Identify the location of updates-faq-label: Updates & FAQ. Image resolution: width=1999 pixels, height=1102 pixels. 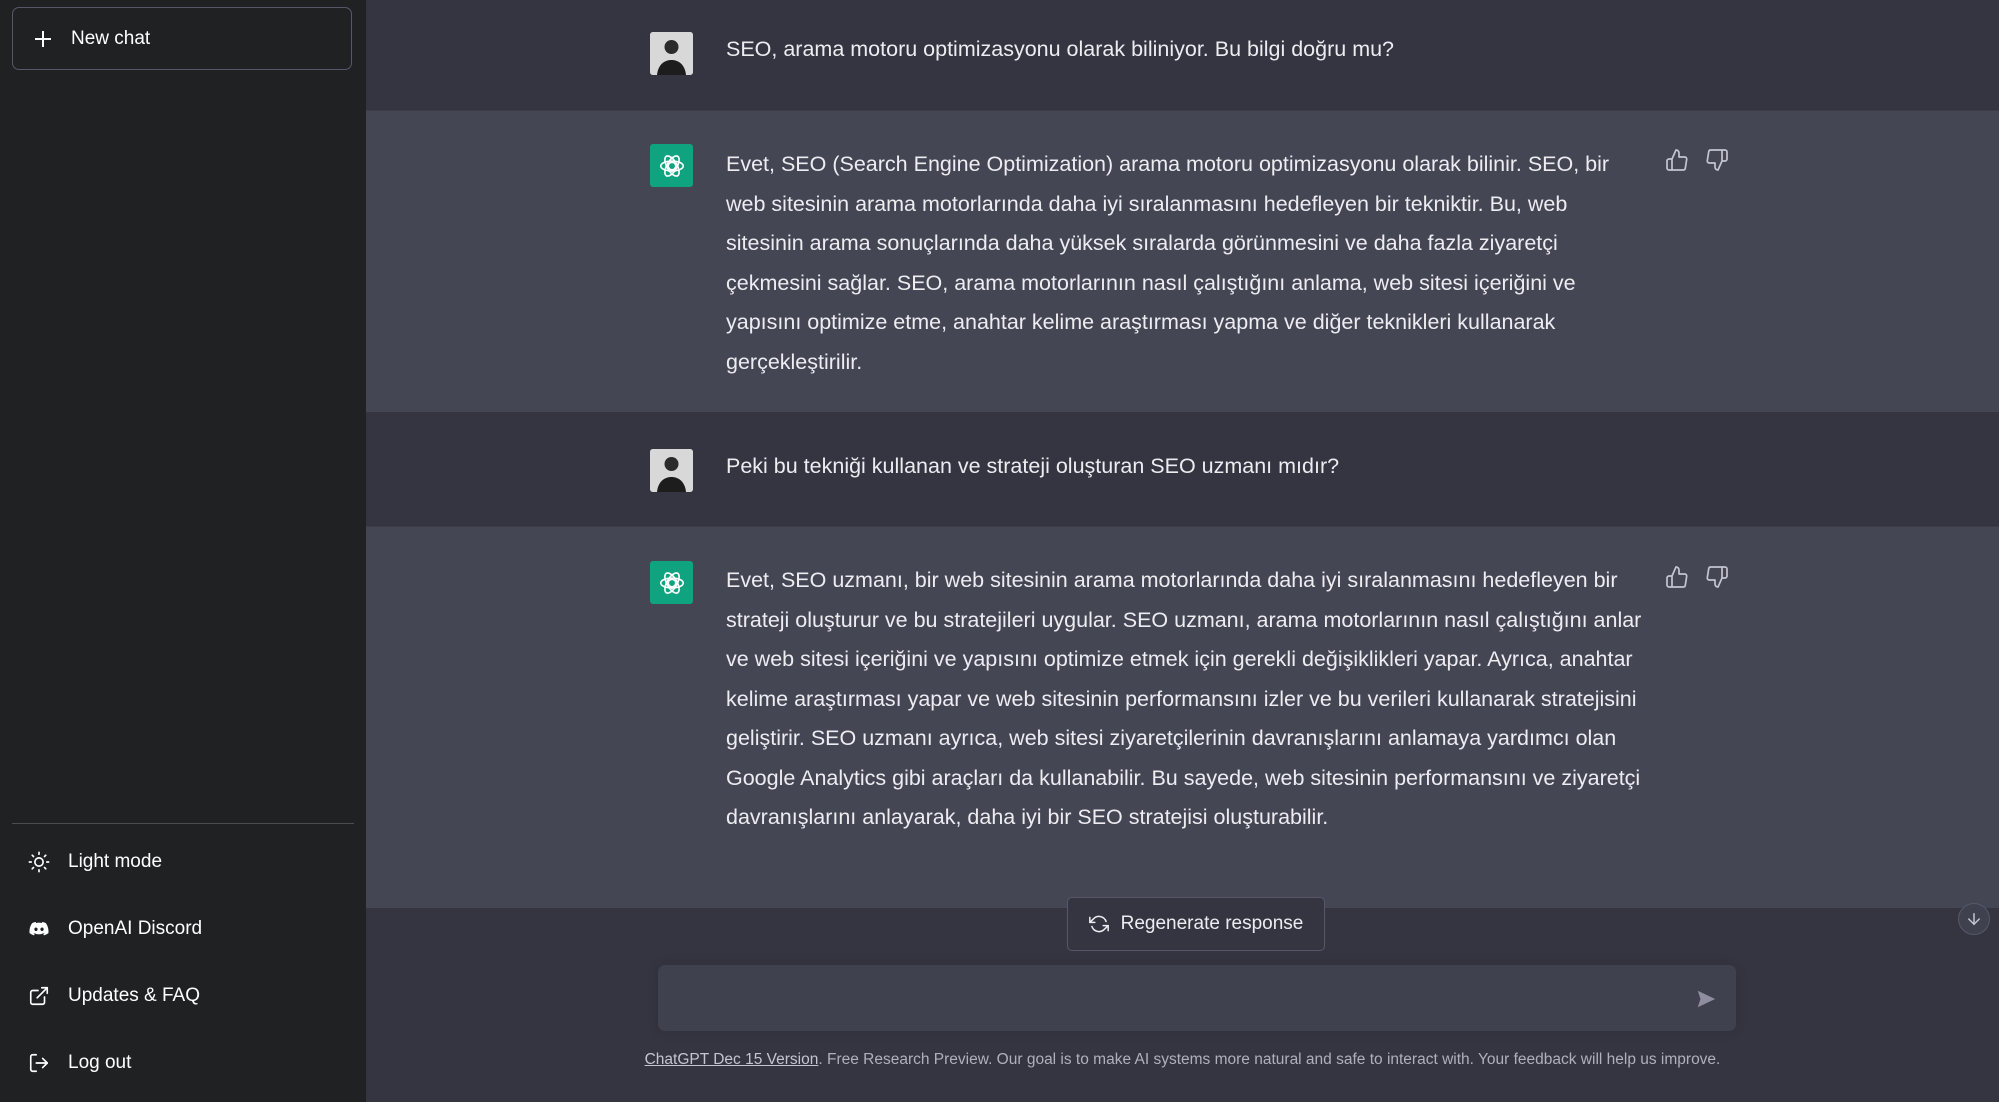
(134, 995).